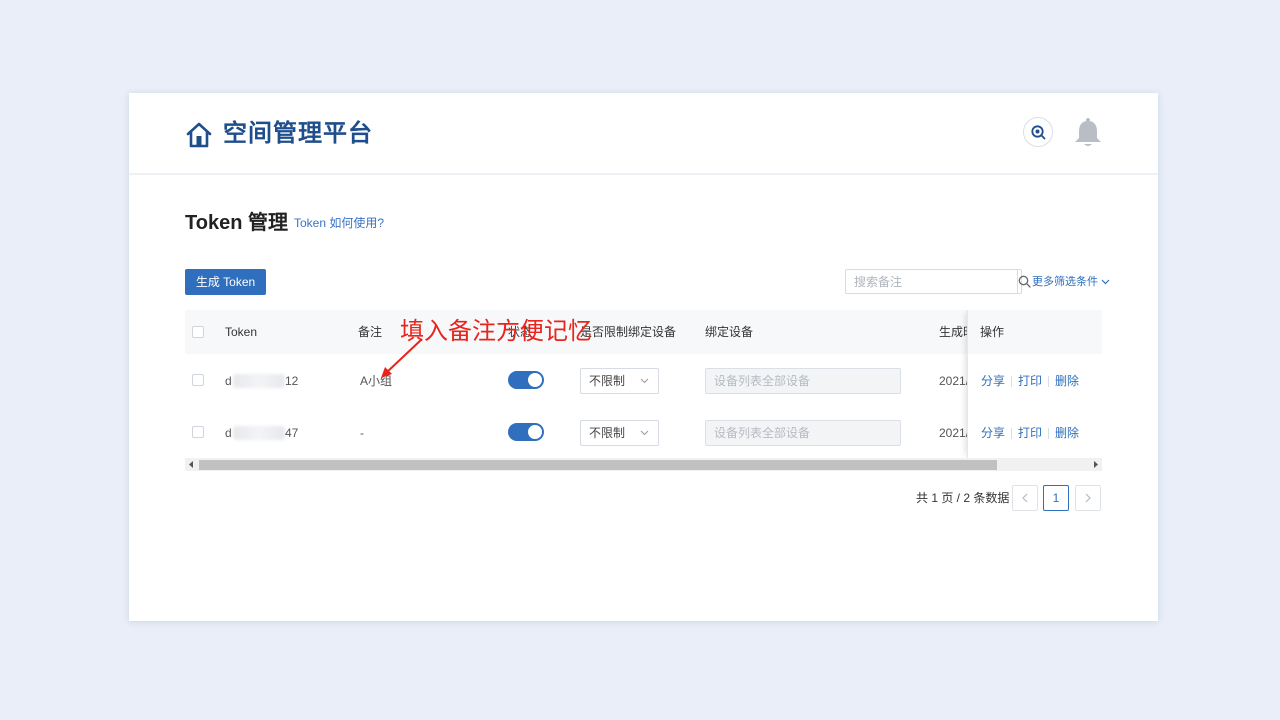 This screenshot has width=1280, height=720. Describe the element at coordinates (931, 281) in the screenshot. I see `remark-search-input` at that location.